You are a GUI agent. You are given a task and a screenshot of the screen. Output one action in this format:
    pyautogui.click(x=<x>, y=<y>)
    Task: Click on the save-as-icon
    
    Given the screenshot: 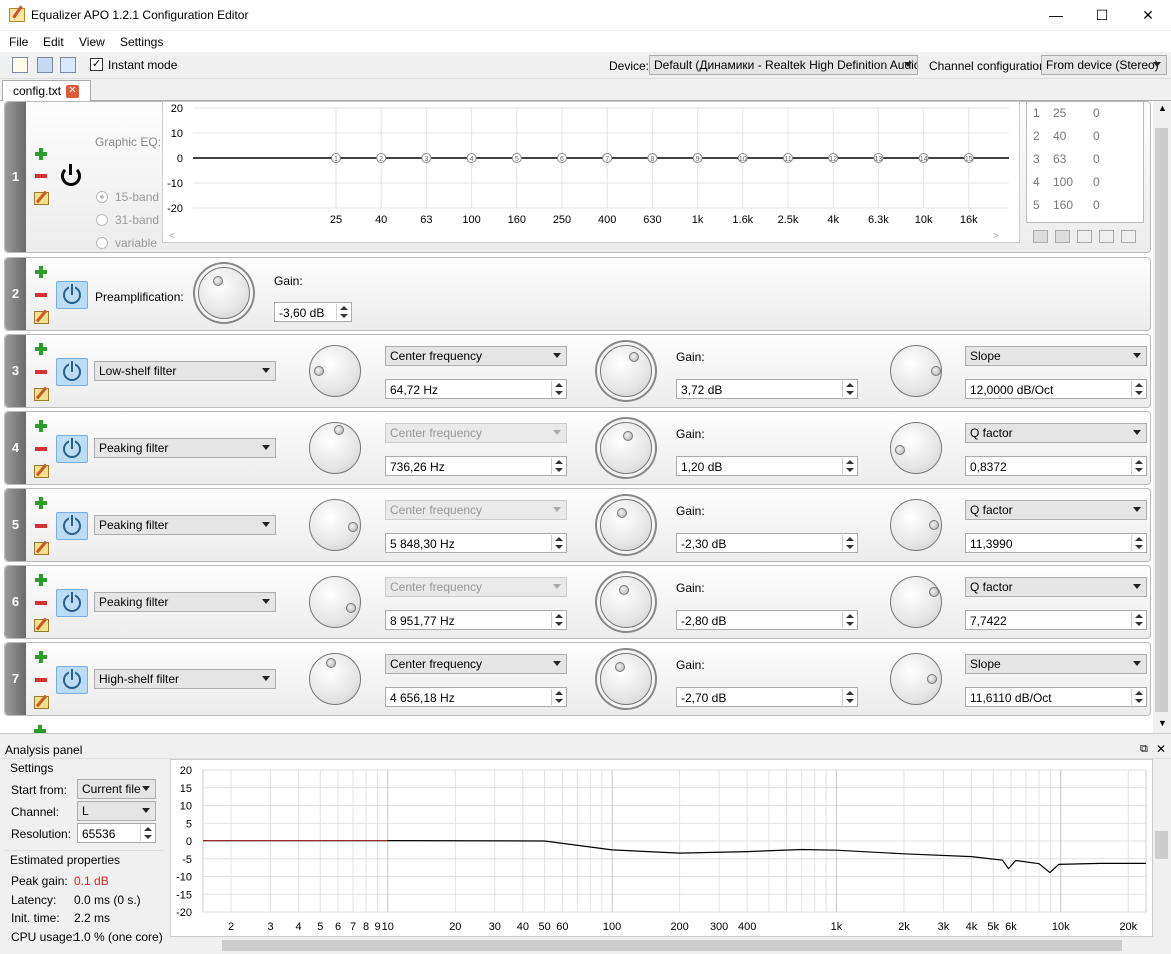 What is the action you would take?
    pyautogui.click(x=68, y=65)
    